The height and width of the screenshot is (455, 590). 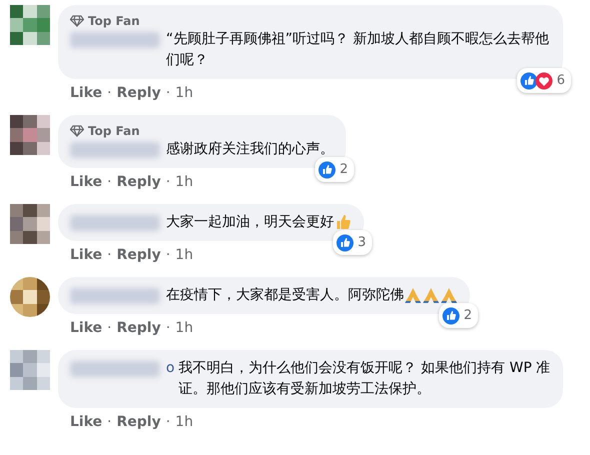 I want to click on comment-text: “先顾肚子再顾佛祖”听过吗？ 新加坡人都自顾不暇怎么去帮他们呢？, so click(x=358, y=50).